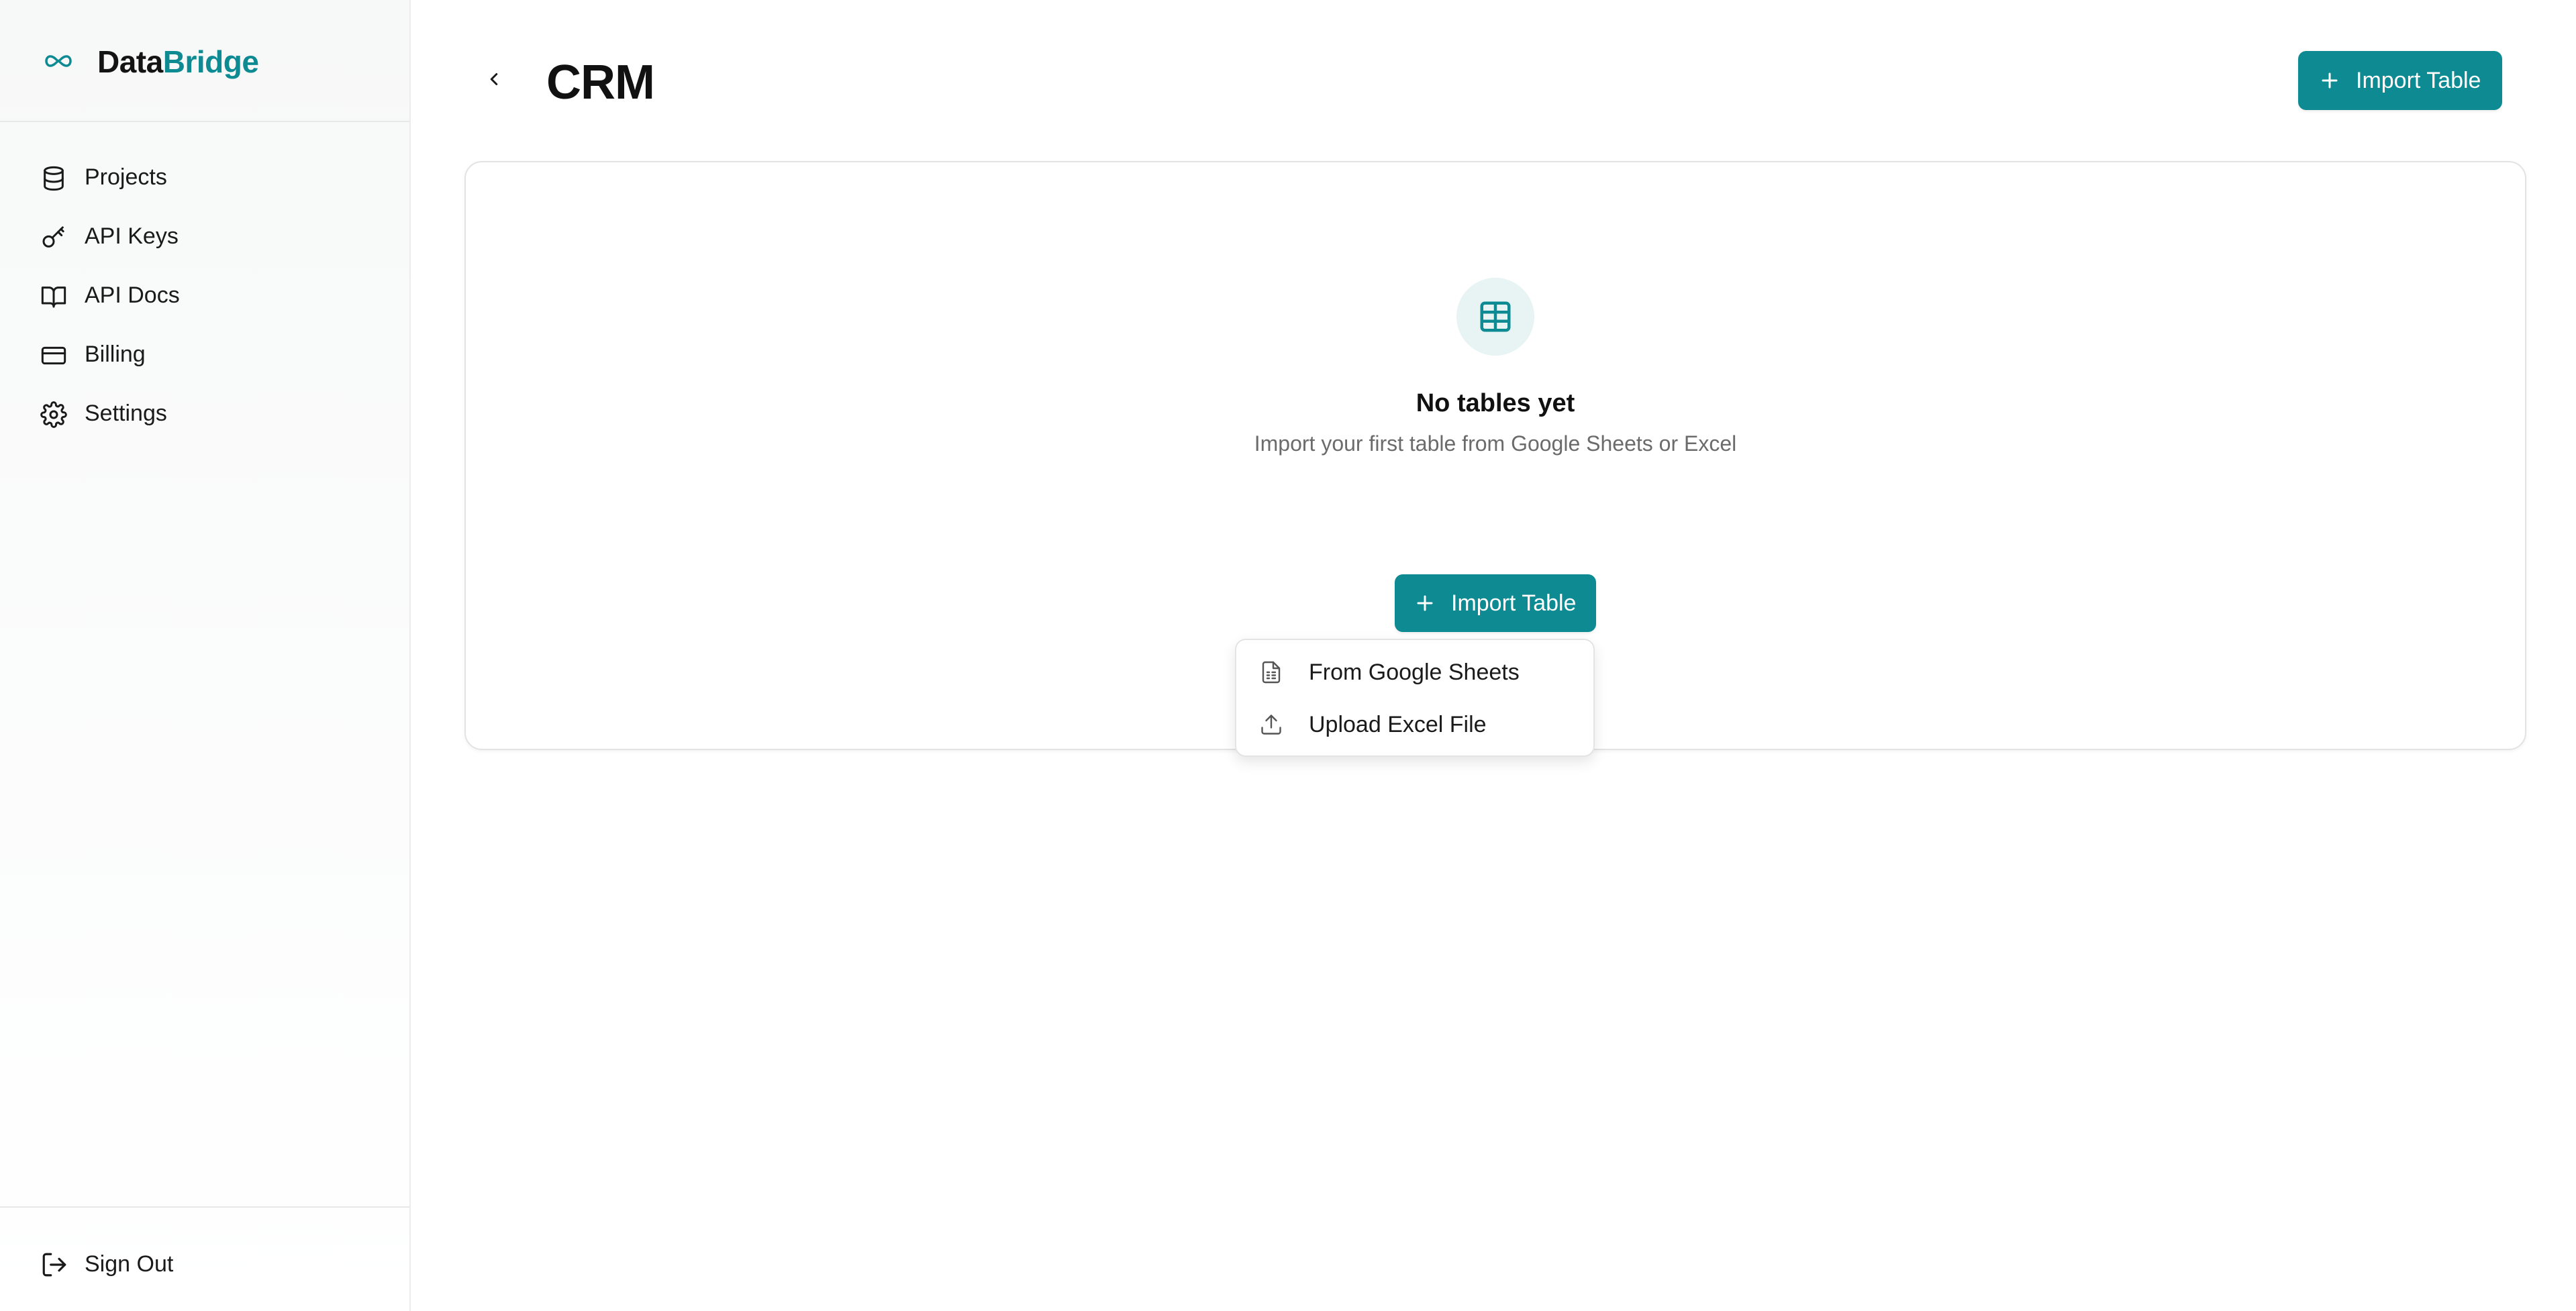  Describe the element at coordinates (53, 237) in the screenshot. I see `key-icon` at that location.